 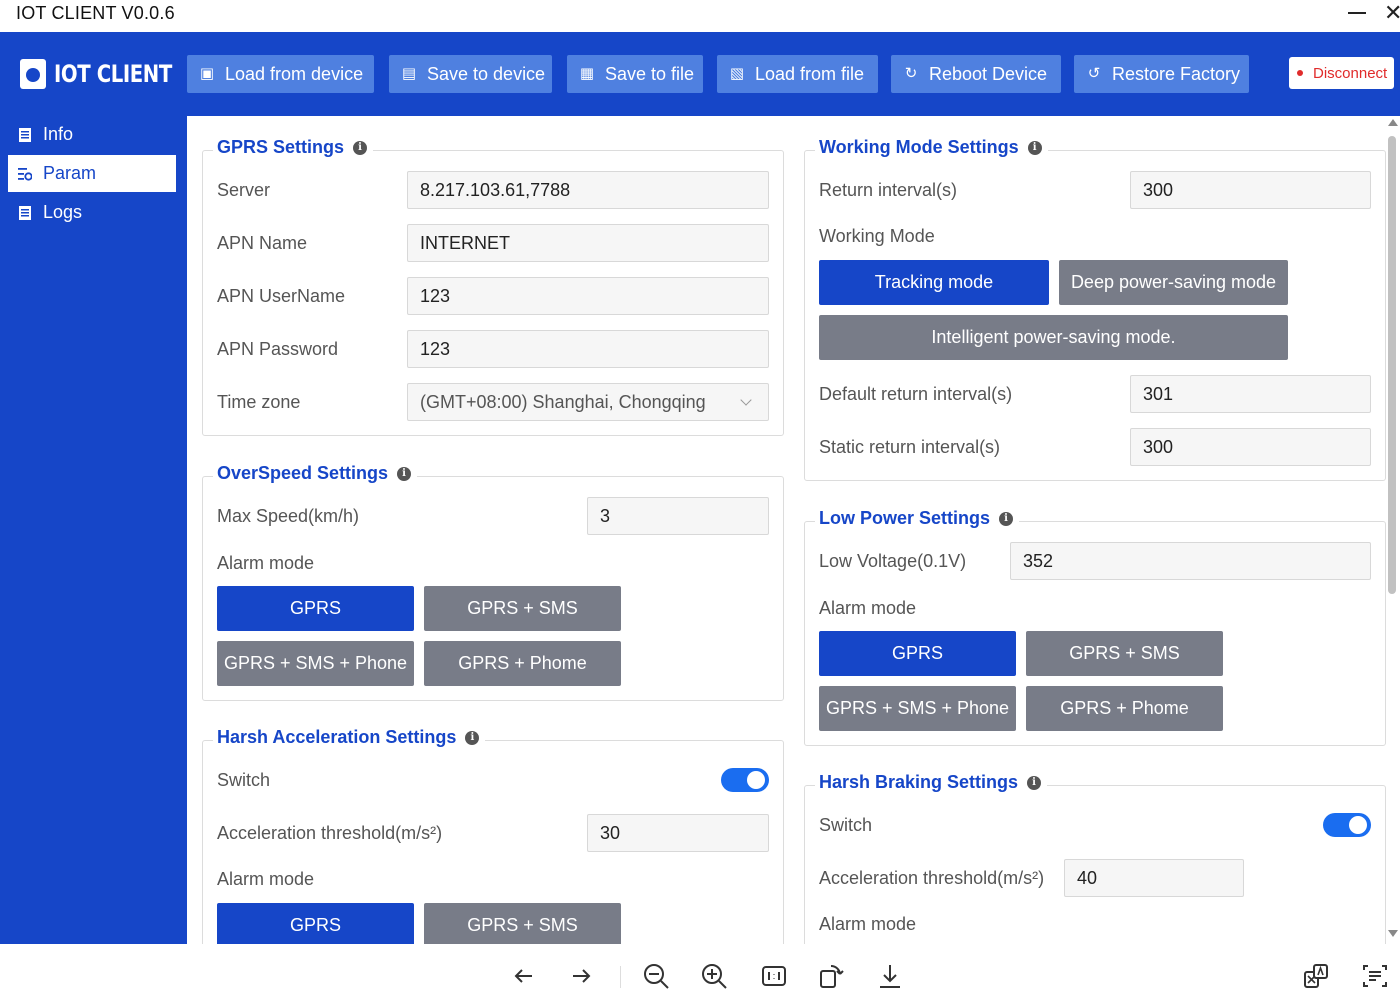 What do you see at coordinates (1176, 73) in the screenshot?
I see `restore-factory-label: Restore Factory` at bounding box center [1176, 73].